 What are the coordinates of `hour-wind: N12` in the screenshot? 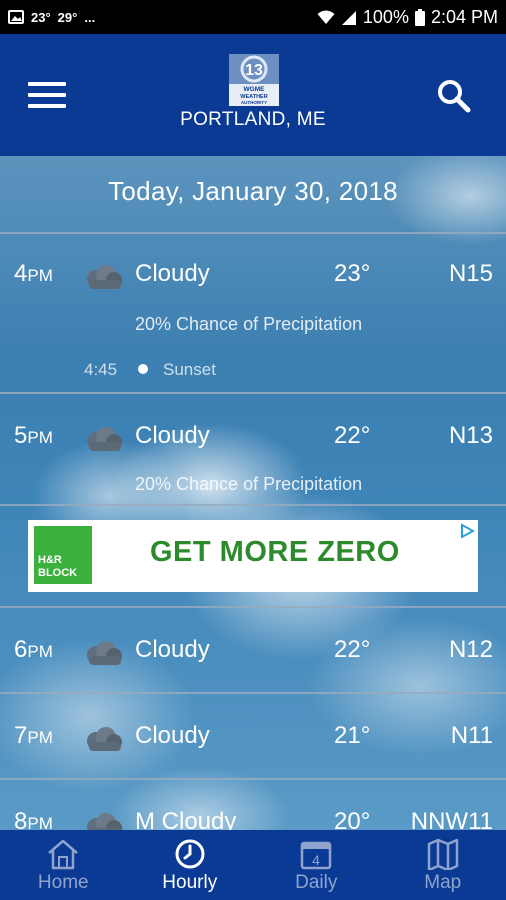 It's located at (470, 649).